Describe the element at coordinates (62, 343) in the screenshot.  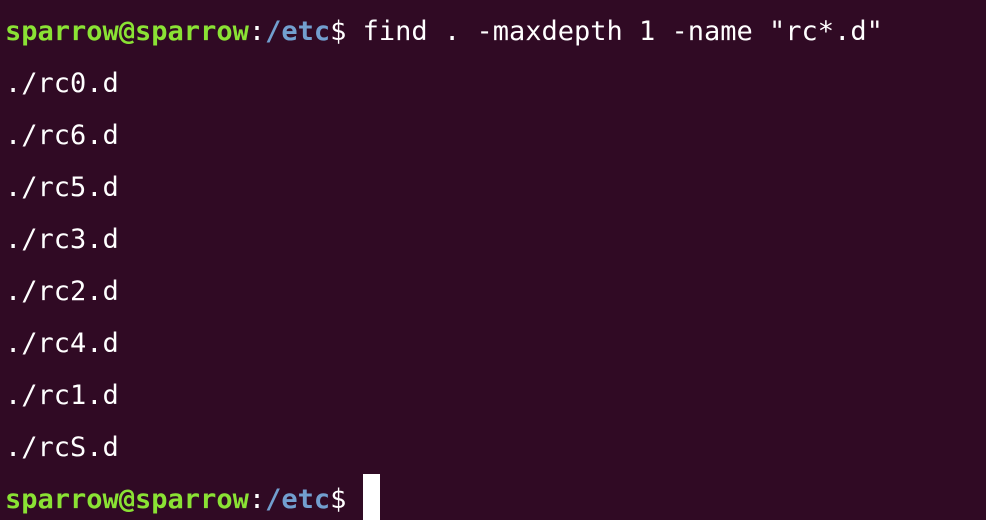
I see `output-line: ./rc4.d` at that location.